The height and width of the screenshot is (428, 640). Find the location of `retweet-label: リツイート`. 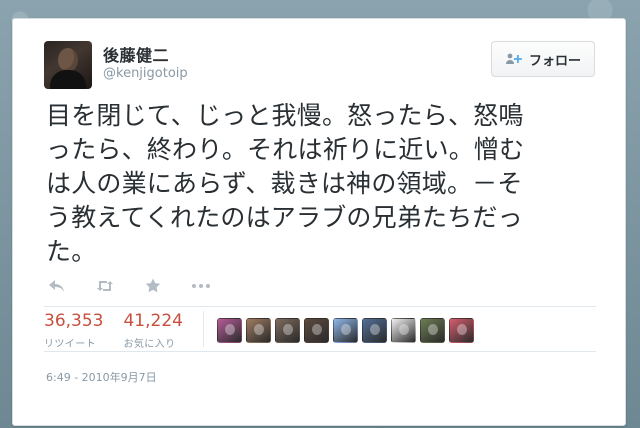

retweet-label: リツイート is located at coordinates (70, 344).